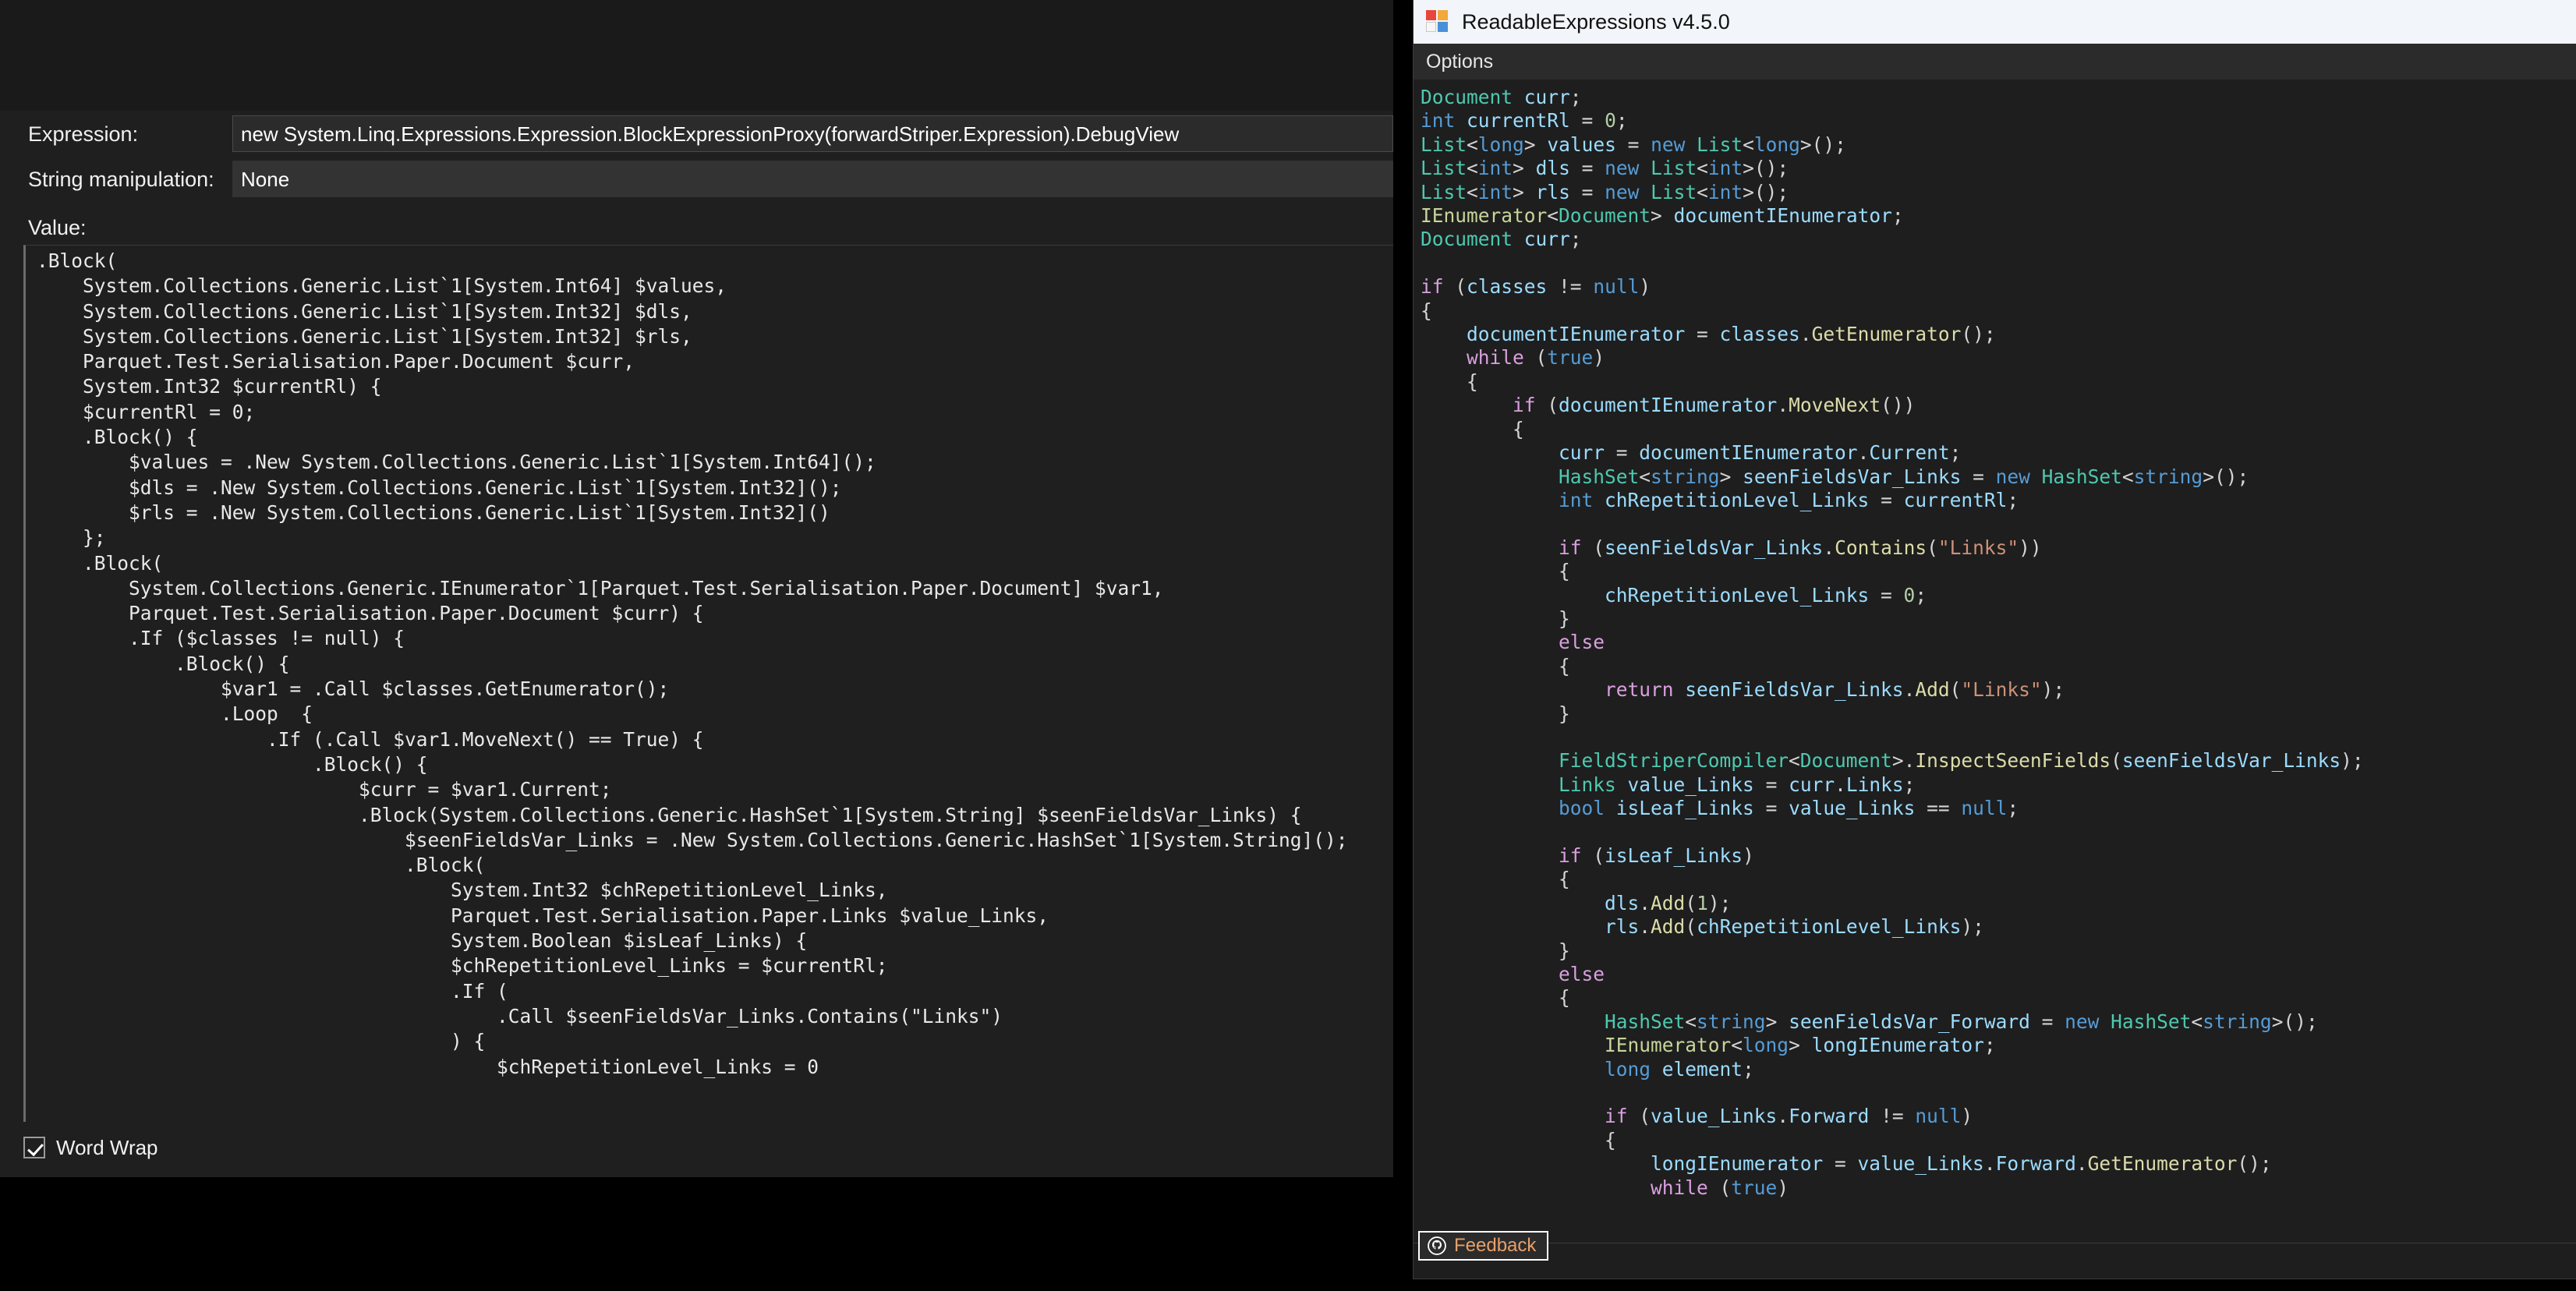 The height and width of the screenshot is (1291, 2576). What do you see at coordinates (1459, 62) in the screenshot?
I see `menu-item-options: Options` at bounding box center [1459, 62].